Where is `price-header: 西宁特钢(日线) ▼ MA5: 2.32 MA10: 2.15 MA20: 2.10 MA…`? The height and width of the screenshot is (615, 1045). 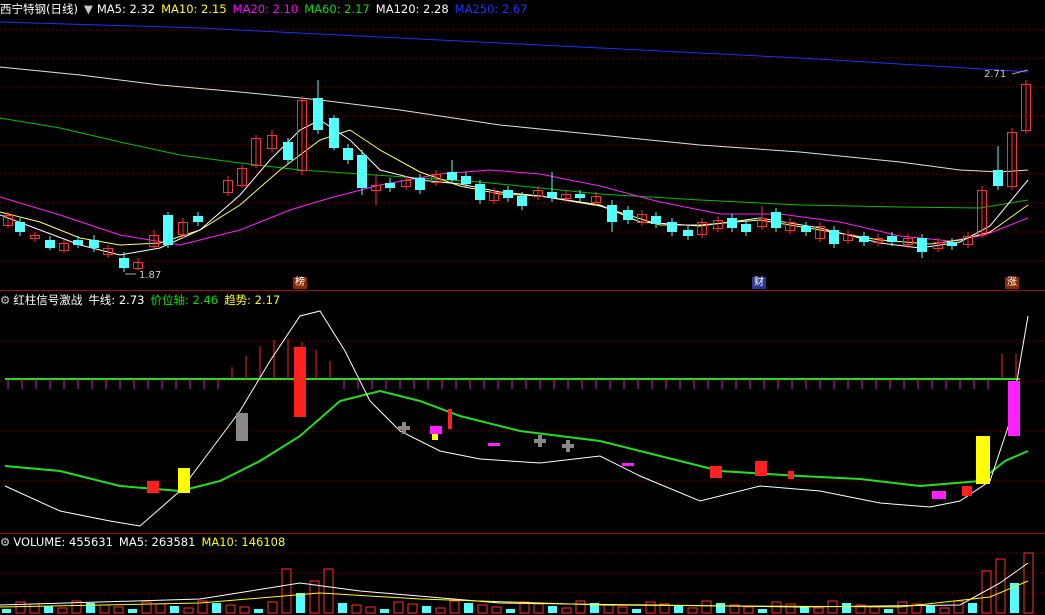
price-header: 西宁特钢(日线) ▼ MA5: 2.32 MA10: 2.15 MA20: 2.10 MA… is located at coordinates (522, 9).